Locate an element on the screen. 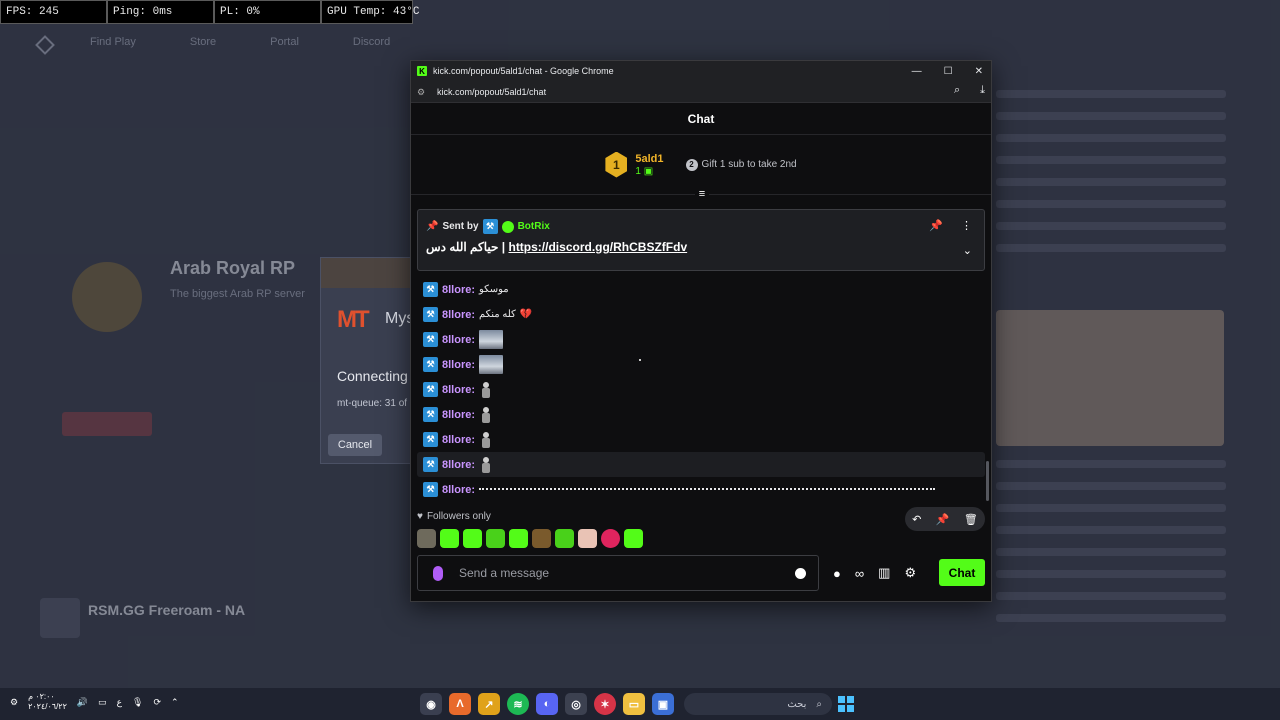  chat-message: ⚒ 8llore: كله منكم 💔 is located at coordinates (701, 314).